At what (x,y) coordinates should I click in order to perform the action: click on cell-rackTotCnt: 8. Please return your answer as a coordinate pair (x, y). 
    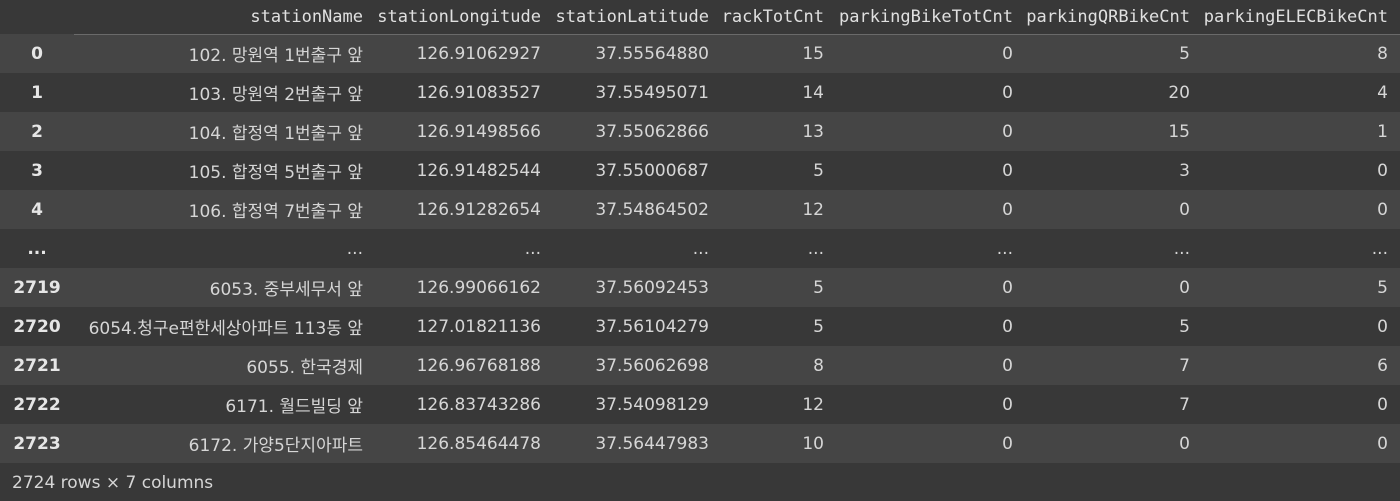
    Looking at the image, I should click on (818, 365).